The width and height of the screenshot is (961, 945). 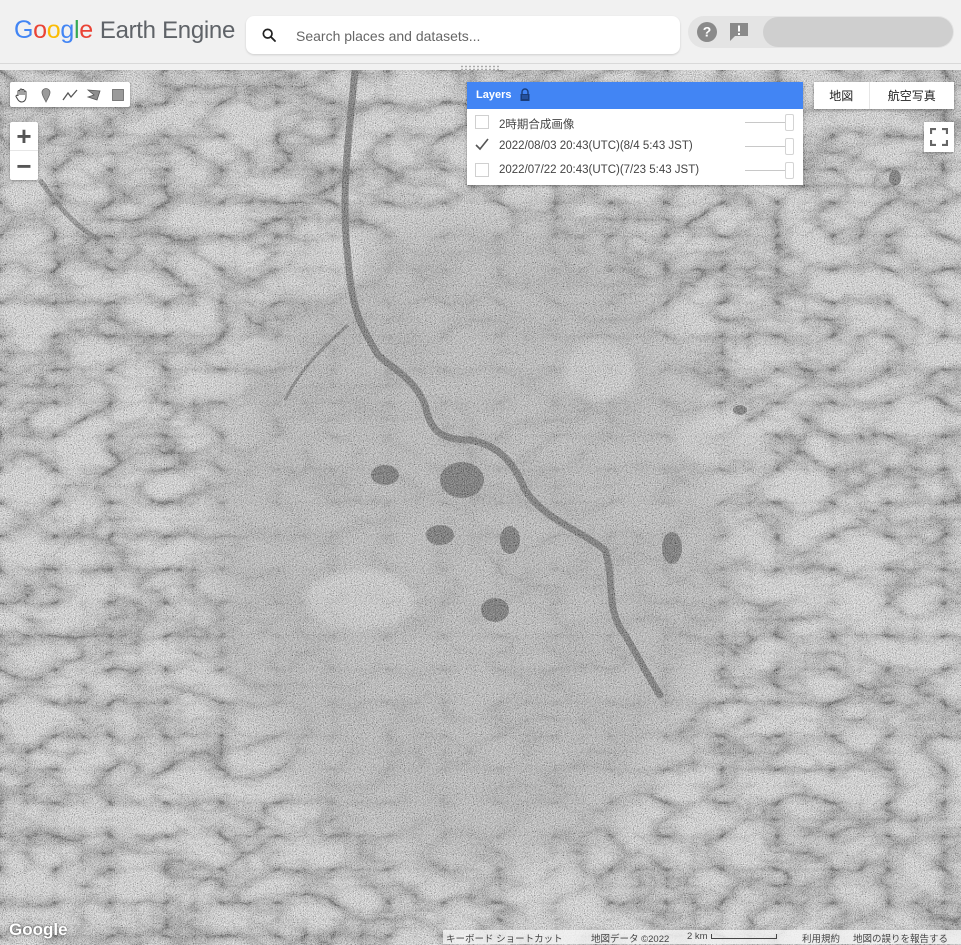 What do you see at coordinates (24, 165) in the screenshot?
I see `zoom-out-button: −` at bounding box center [24, 165].